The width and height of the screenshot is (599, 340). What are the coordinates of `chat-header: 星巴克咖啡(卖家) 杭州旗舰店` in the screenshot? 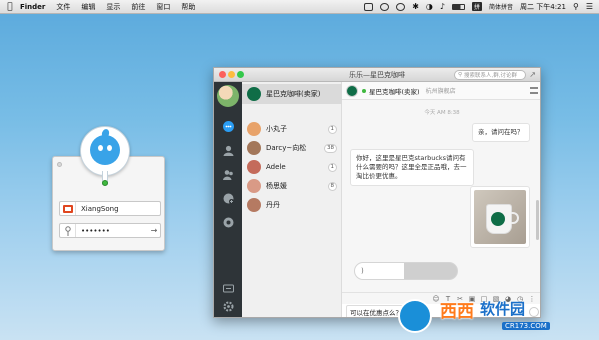 It's located at (441, 91).